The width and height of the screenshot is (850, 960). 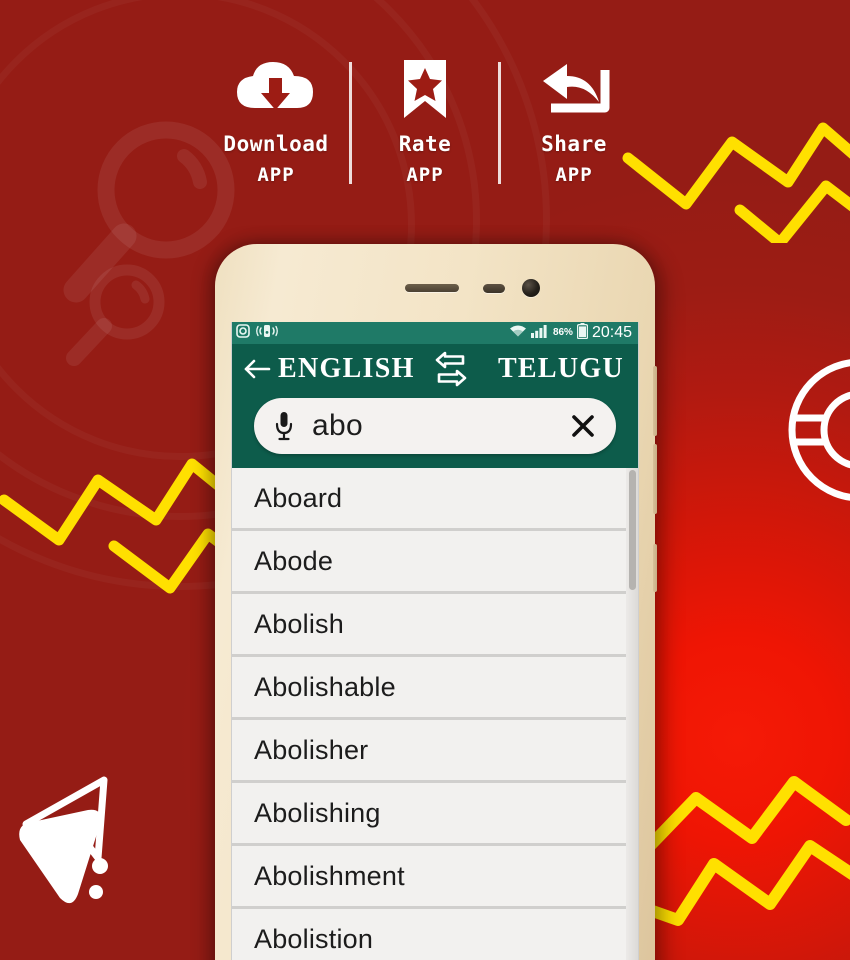 I want to click on list-item: Abolistion, so click(x=429, y=934).